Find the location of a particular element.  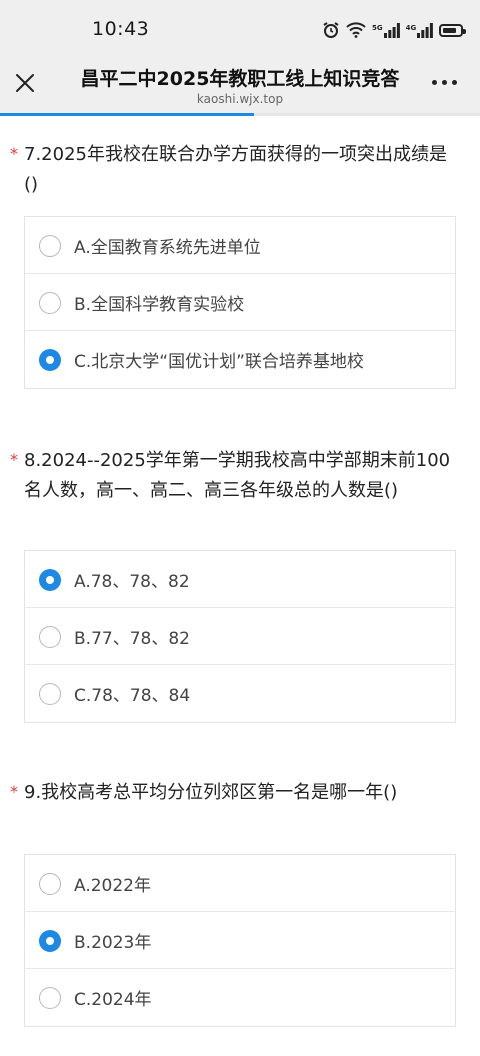

option-q9-b: B.2023年 is located at coordinates (240, 940).